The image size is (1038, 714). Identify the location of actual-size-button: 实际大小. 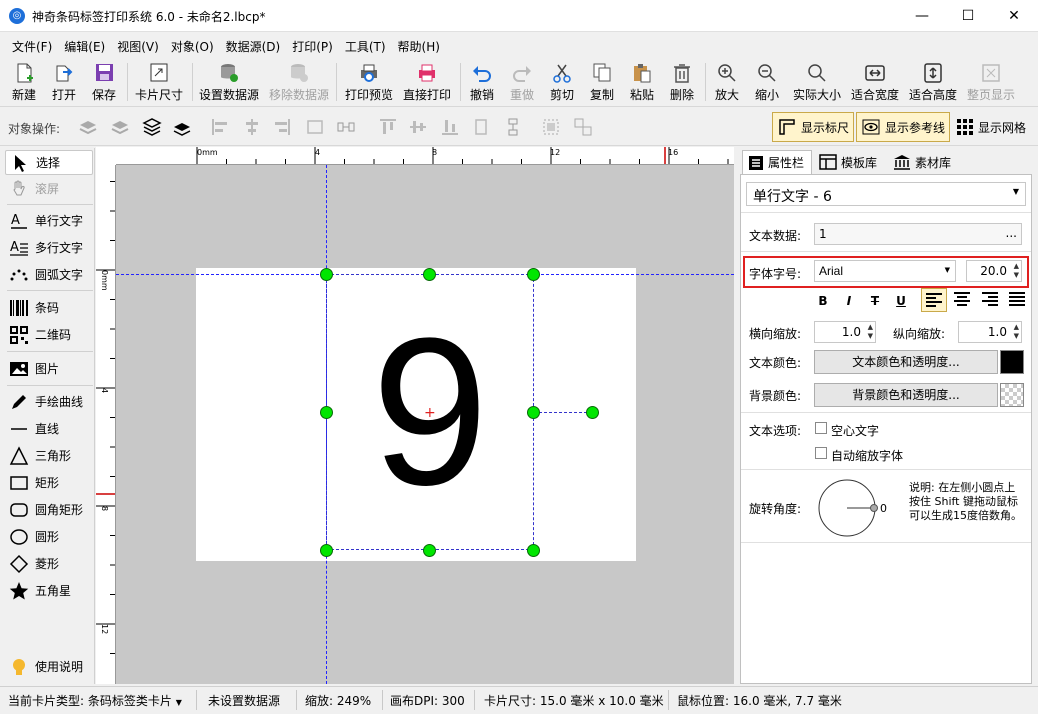
(817, 82).